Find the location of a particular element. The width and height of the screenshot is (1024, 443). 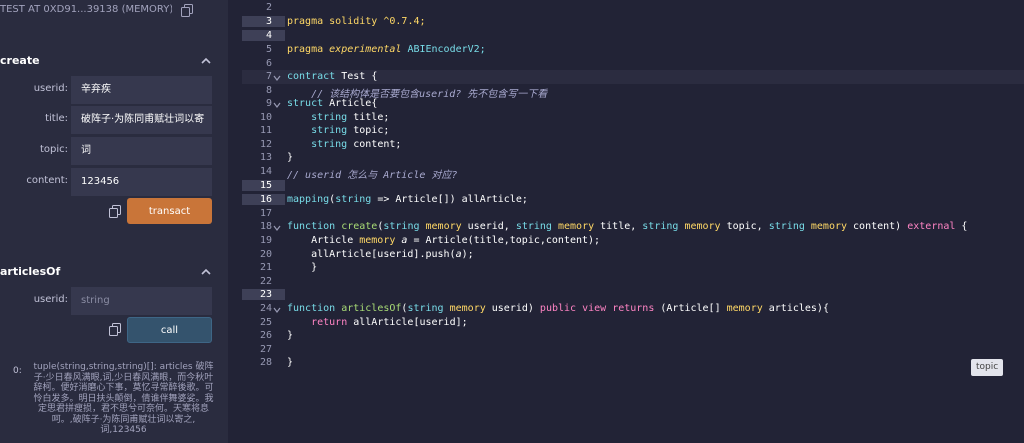

userid-input: 辛弃疾 is located at coordinates (141, 90).